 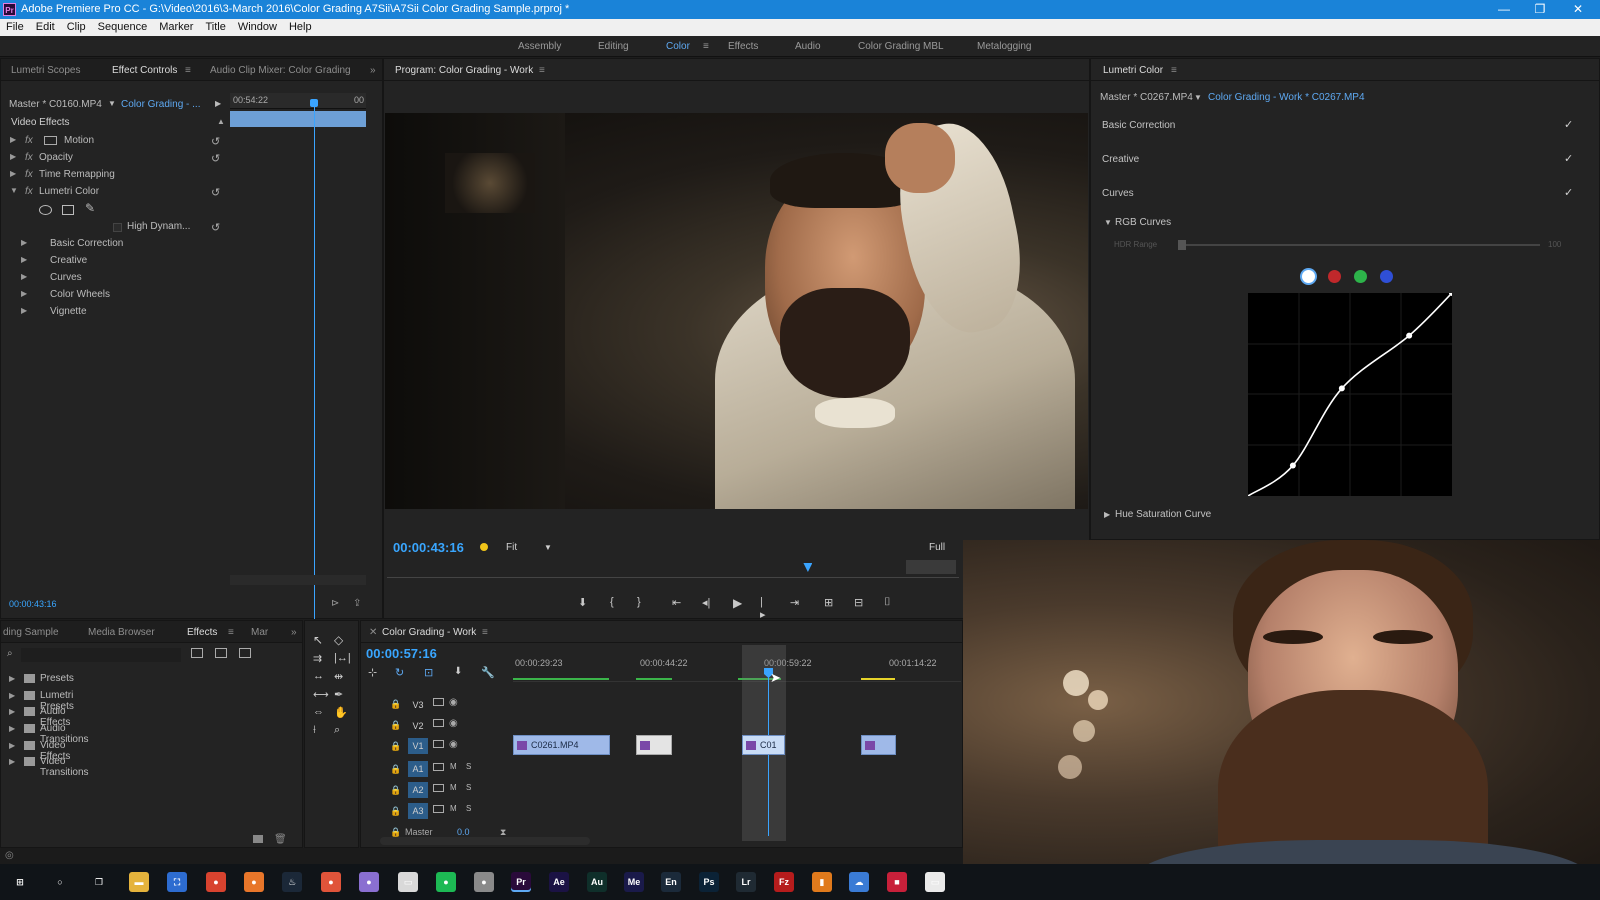 I want to click on maps-icon: ●, so click(x=331, y=882).